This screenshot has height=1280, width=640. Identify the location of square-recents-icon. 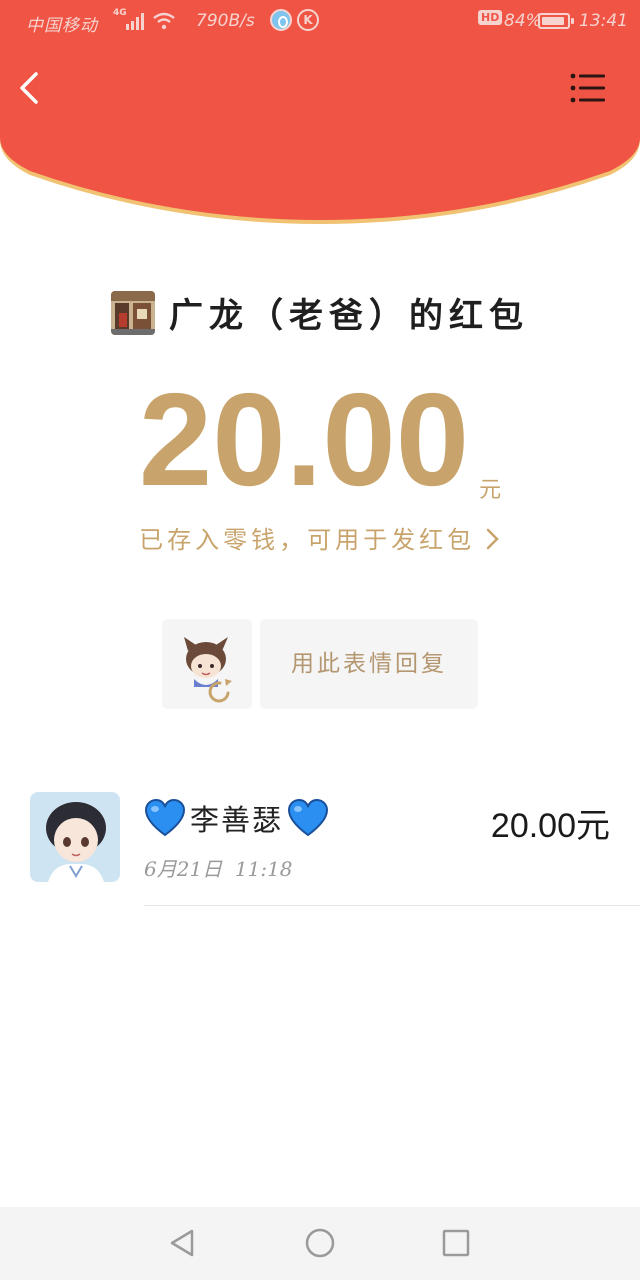
(456, 1243).